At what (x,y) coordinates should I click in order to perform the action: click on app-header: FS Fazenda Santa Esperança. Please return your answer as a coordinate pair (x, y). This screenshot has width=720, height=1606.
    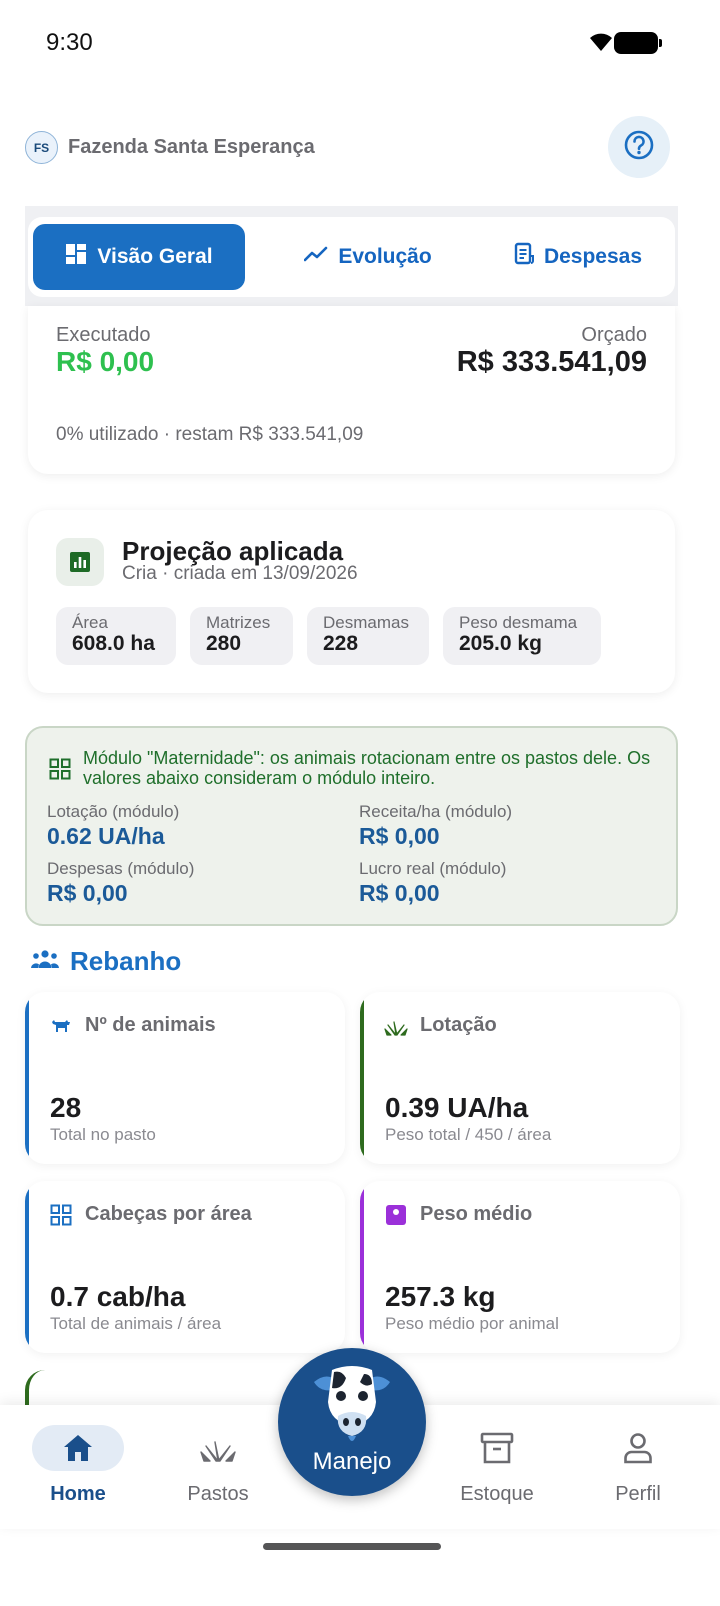
    Looking at the image, I should click on (350, 148).